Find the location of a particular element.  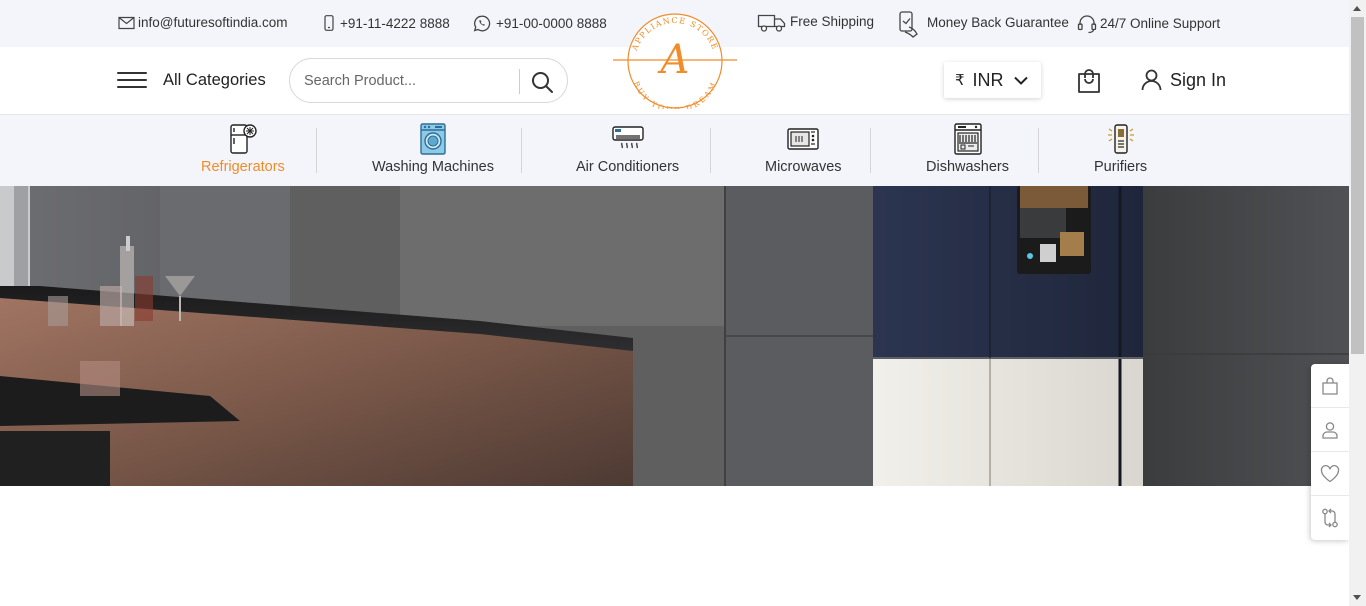

logo-letter: A is located at coordinates (673, 60).